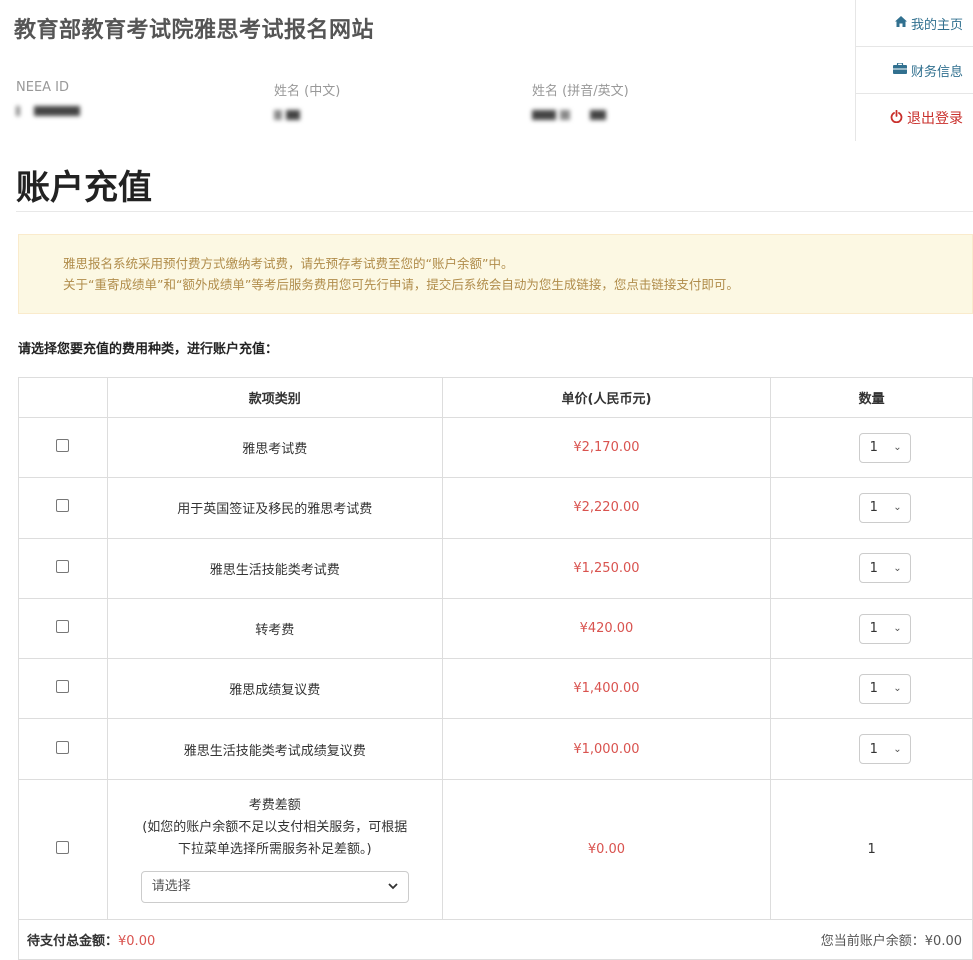 The image size is (973, 960). I want to click on fee-price: ¥420.00, so click(606, 628).